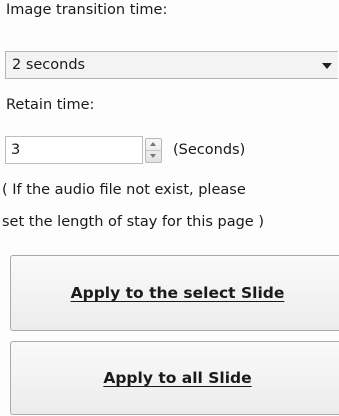  Describe the element at coordinates (50, 105) in the screenshot. I see `retain-time-label: Retain time:` at that location.